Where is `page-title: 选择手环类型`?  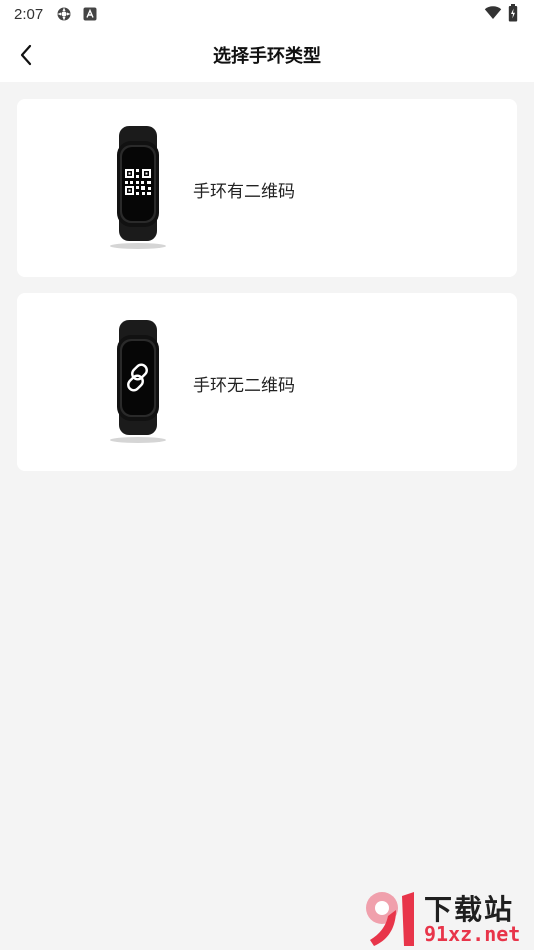 page-title: 选择手环类型 is located at coordinates (267, 56).